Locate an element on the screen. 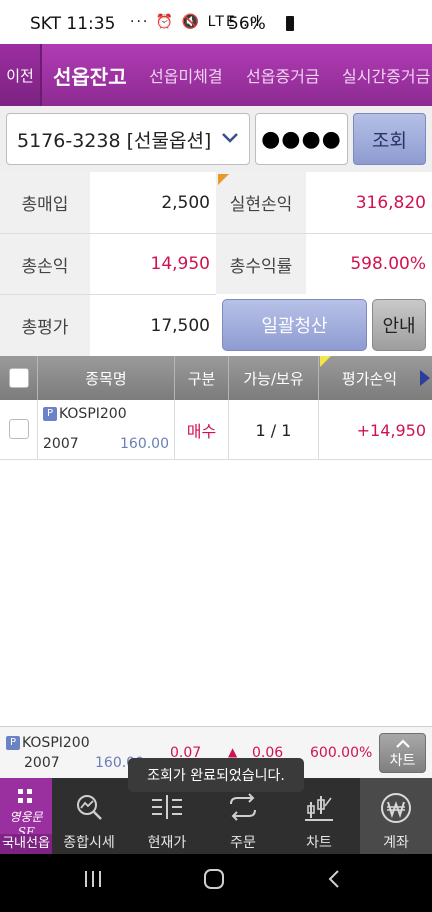  table-header: 종목명 구분 가능/보유 평가손익 is located at coordinates (216, 378).